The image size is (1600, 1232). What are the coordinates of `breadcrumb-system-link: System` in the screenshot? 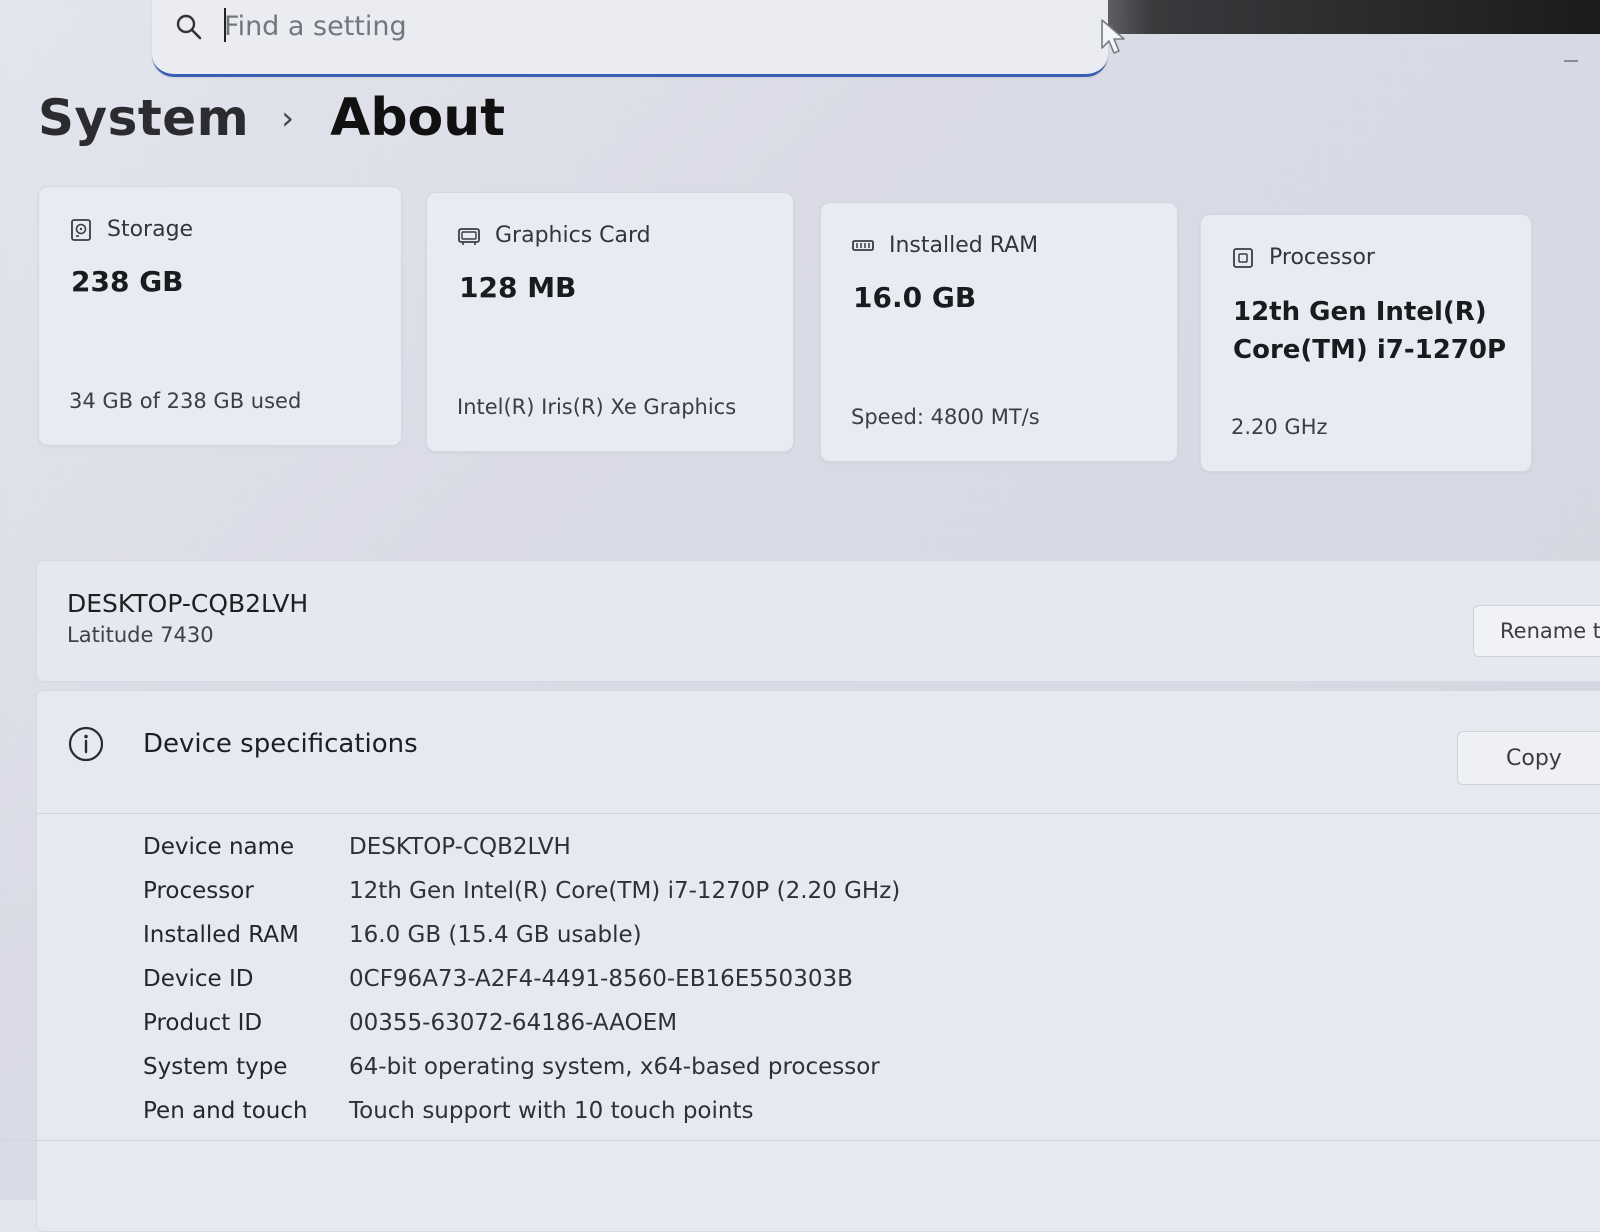 It's located at (143, 118).